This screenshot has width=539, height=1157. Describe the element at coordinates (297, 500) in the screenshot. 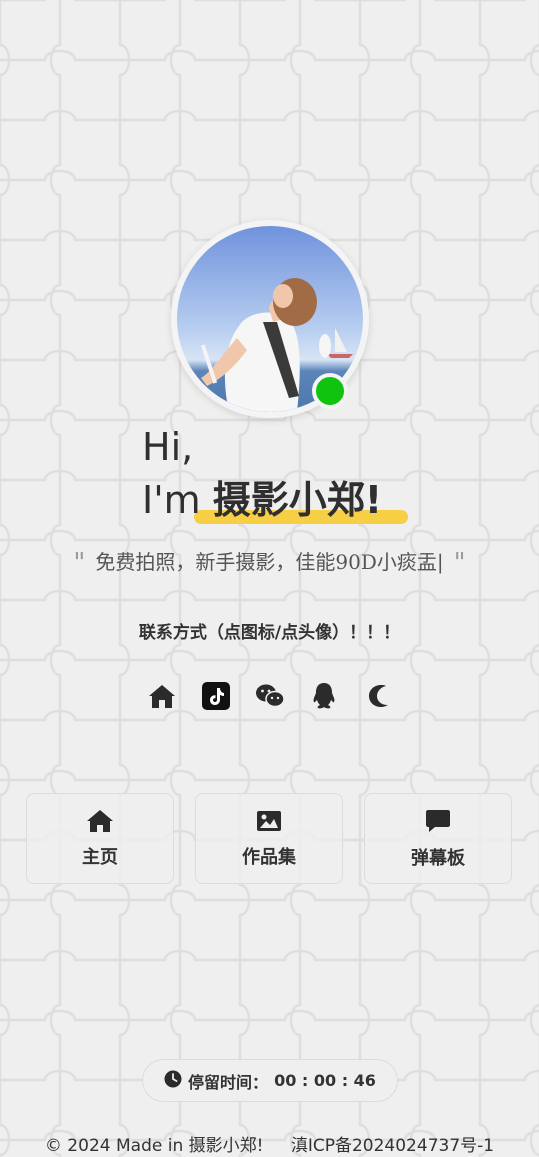

I see `profile-name: 摄影小郑!` at that location.